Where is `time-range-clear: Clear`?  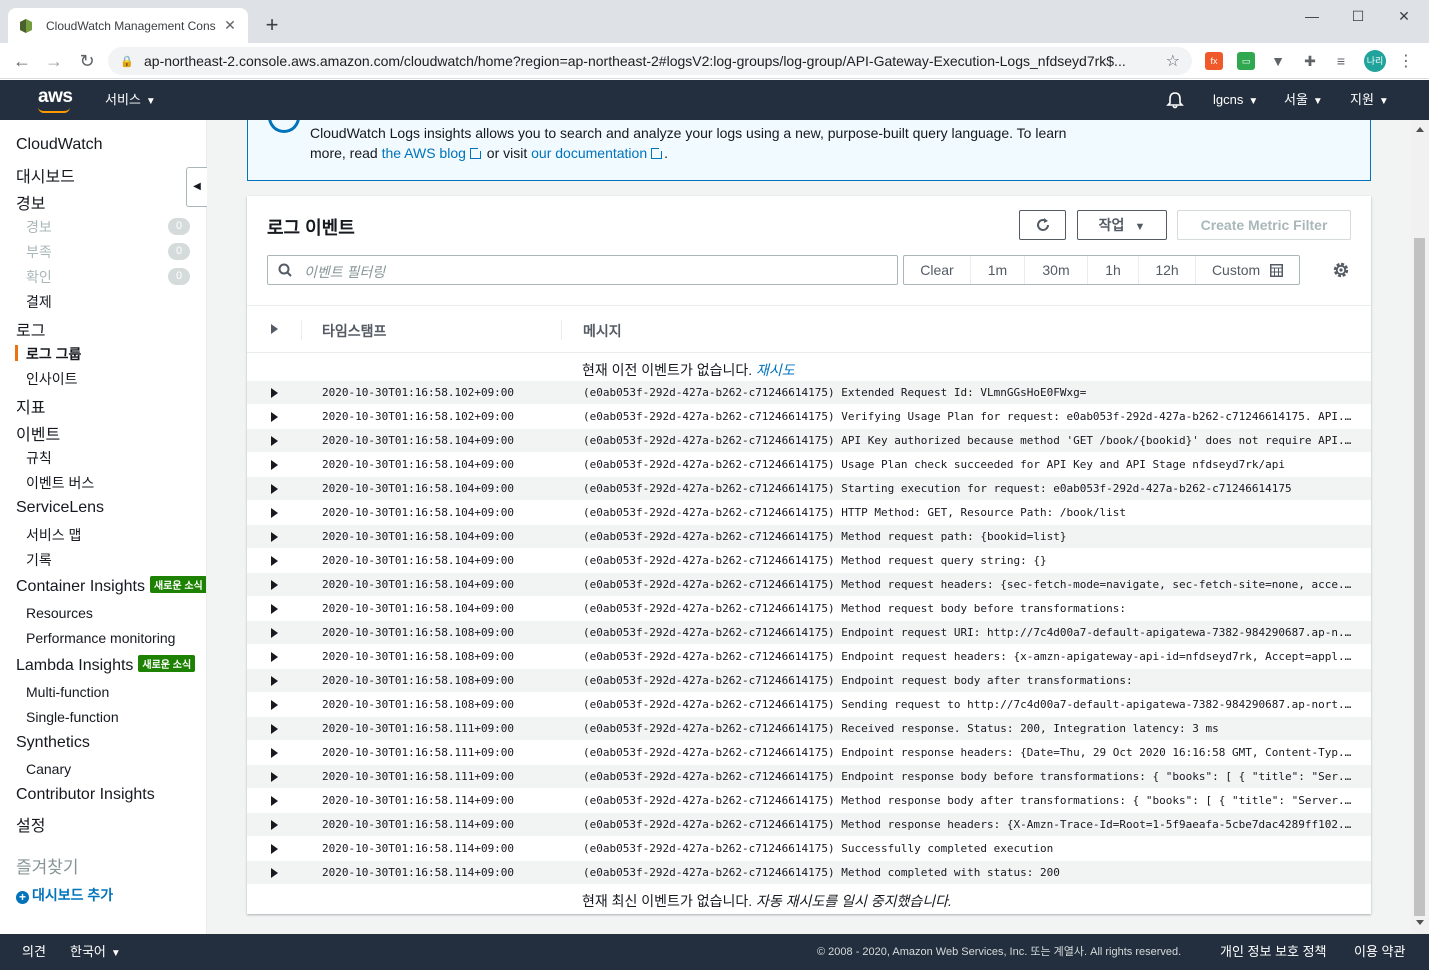 time-range-clear: Clear is located at coordinates (937, 270).